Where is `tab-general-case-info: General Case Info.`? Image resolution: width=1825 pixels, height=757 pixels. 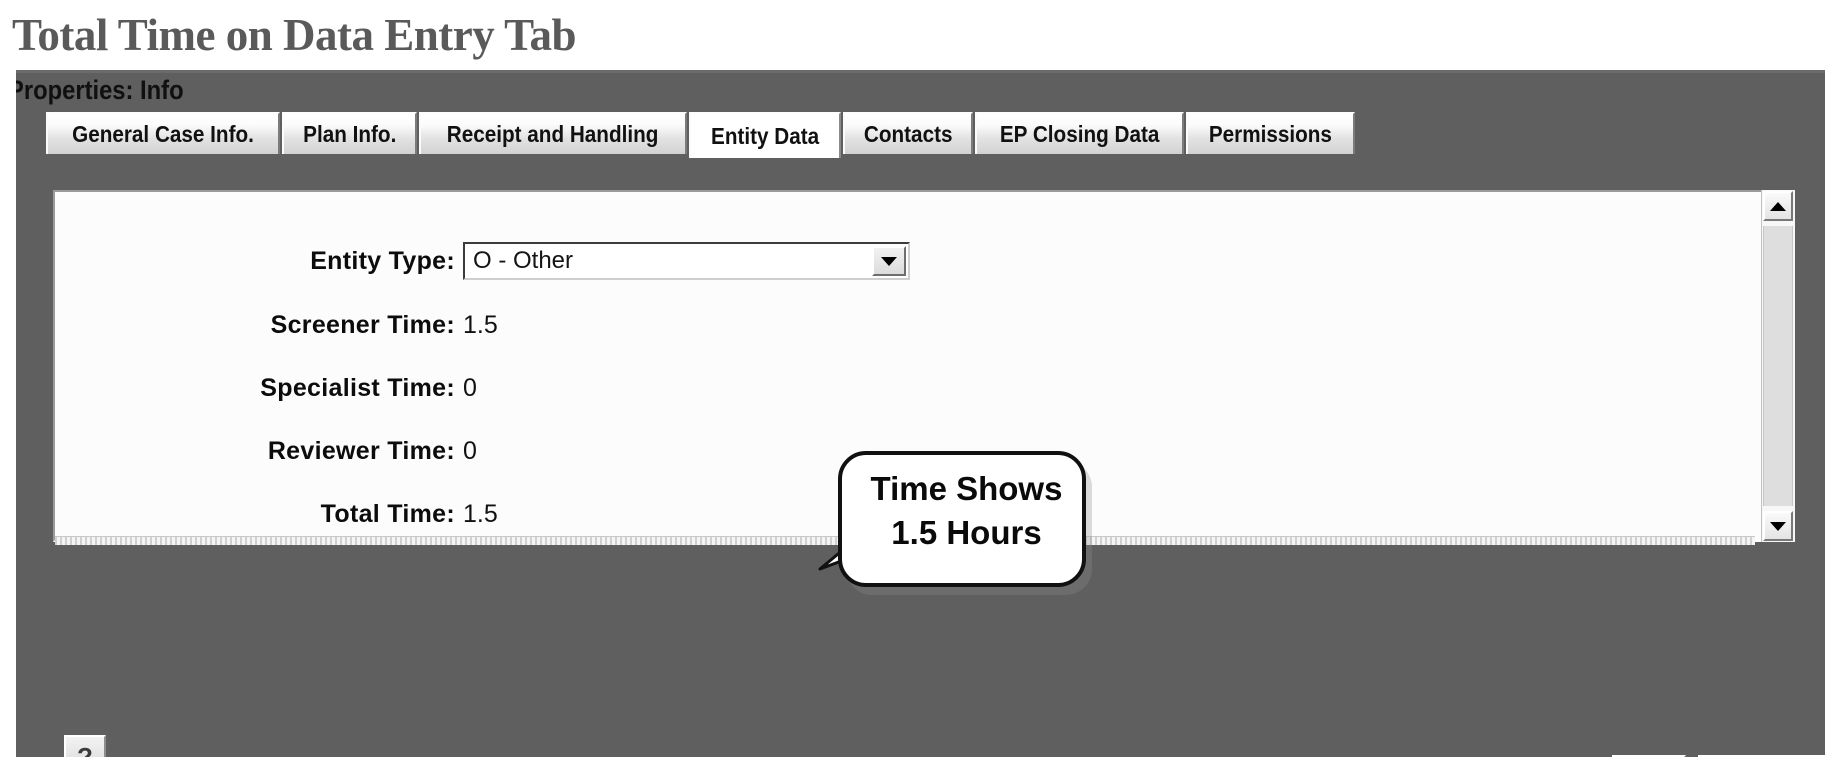
tab-general-case-info: General Case Info. is located at coordinates (163, 133).